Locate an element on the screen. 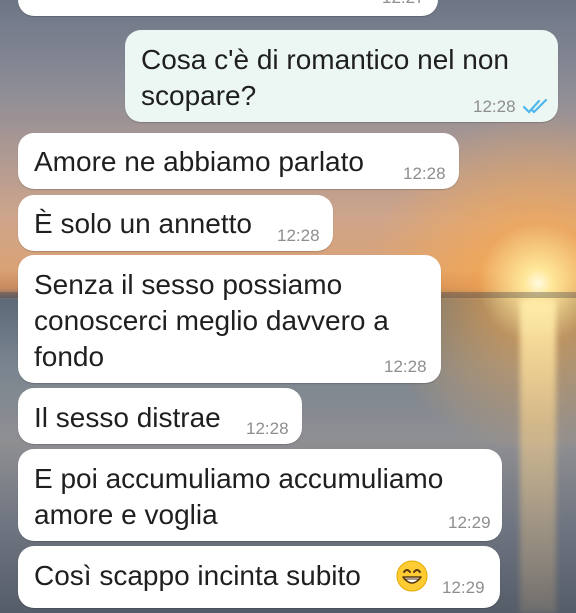  sunset-reflection is located at coordinates (538, 456).